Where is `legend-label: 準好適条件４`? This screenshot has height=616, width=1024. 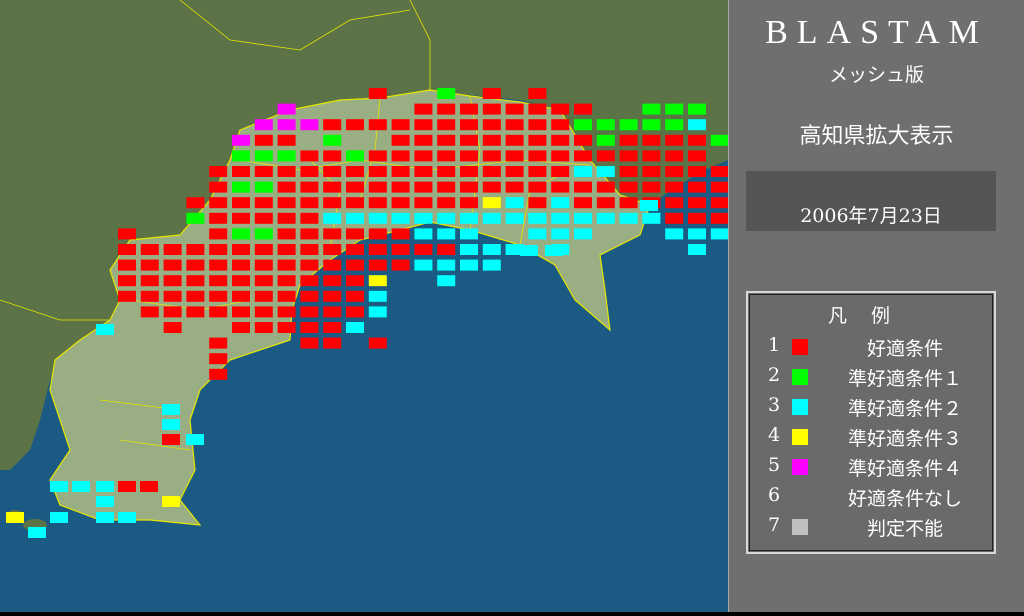
legend-label: 準好適条件４ is located at coordinates (904, 469).